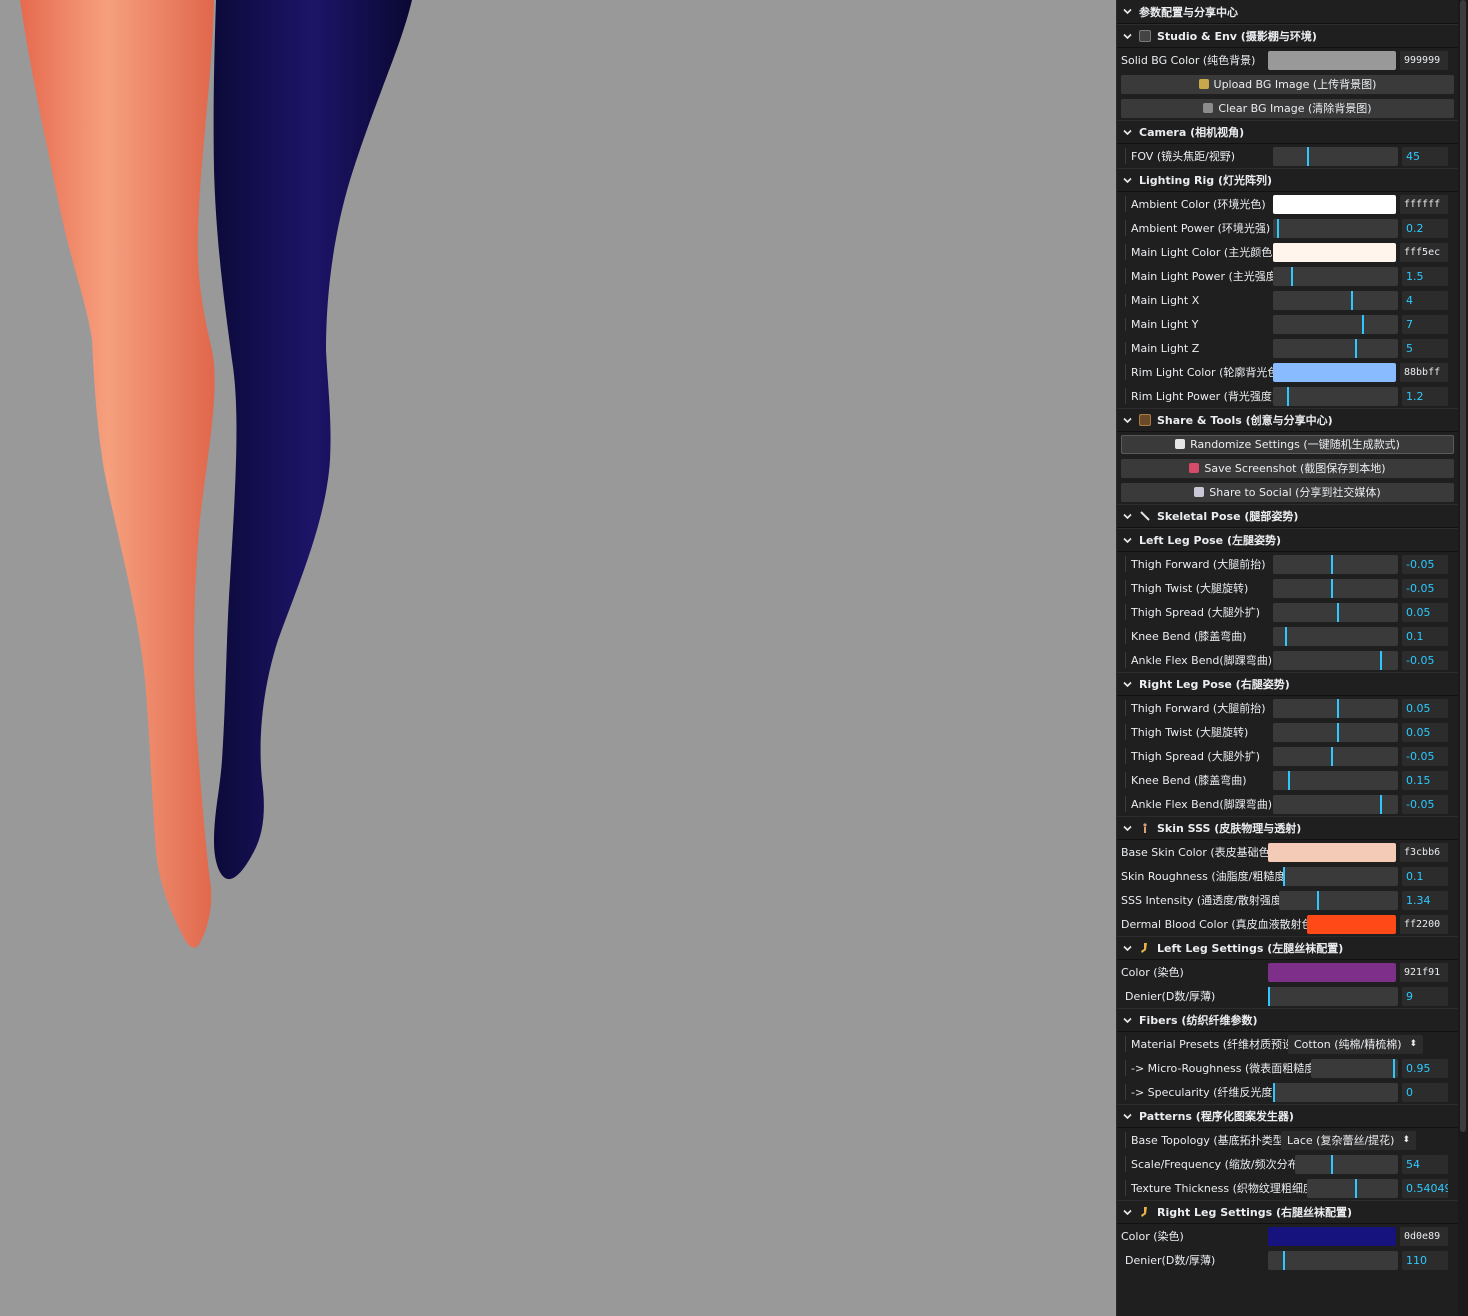 This screenshot has height=1316, width=1468. Describe the element at coordinates (1356, 1044) in the screenshot. I see `material-preset-select: Cotton (纯棉/精梳棉) ⬍` at that location.